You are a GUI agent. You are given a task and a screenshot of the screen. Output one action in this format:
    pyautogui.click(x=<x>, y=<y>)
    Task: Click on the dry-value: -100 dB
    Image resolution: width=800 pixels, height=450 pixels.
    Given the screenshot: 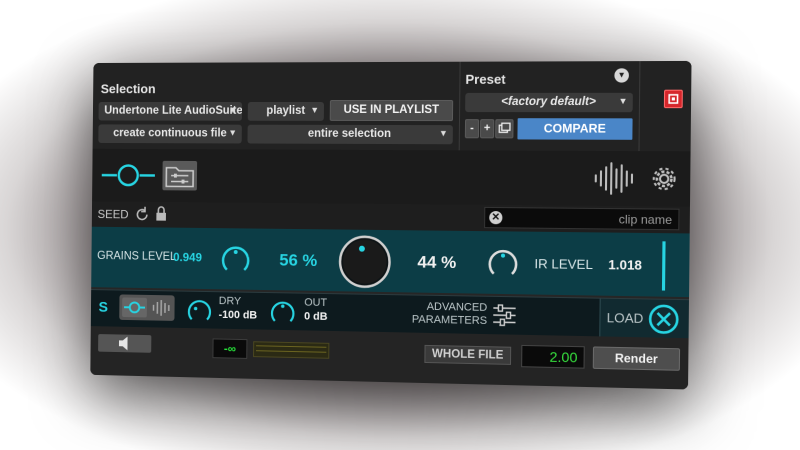 What is the action you would take?
    pyautogui.click(x=238, y=315)
    